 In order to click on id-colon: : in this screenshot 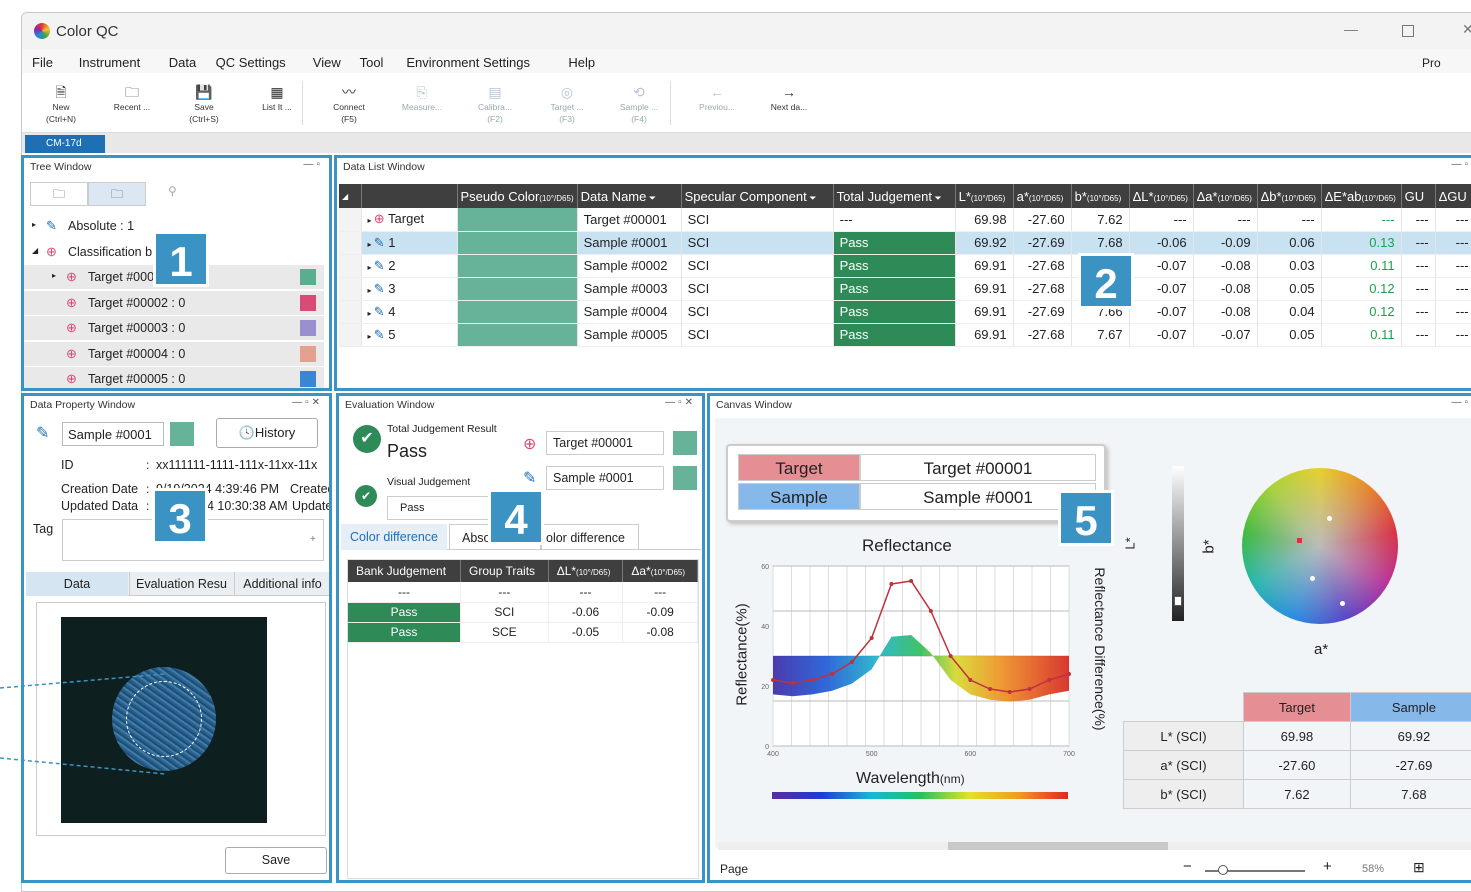, I will do `click(147, 465)`.